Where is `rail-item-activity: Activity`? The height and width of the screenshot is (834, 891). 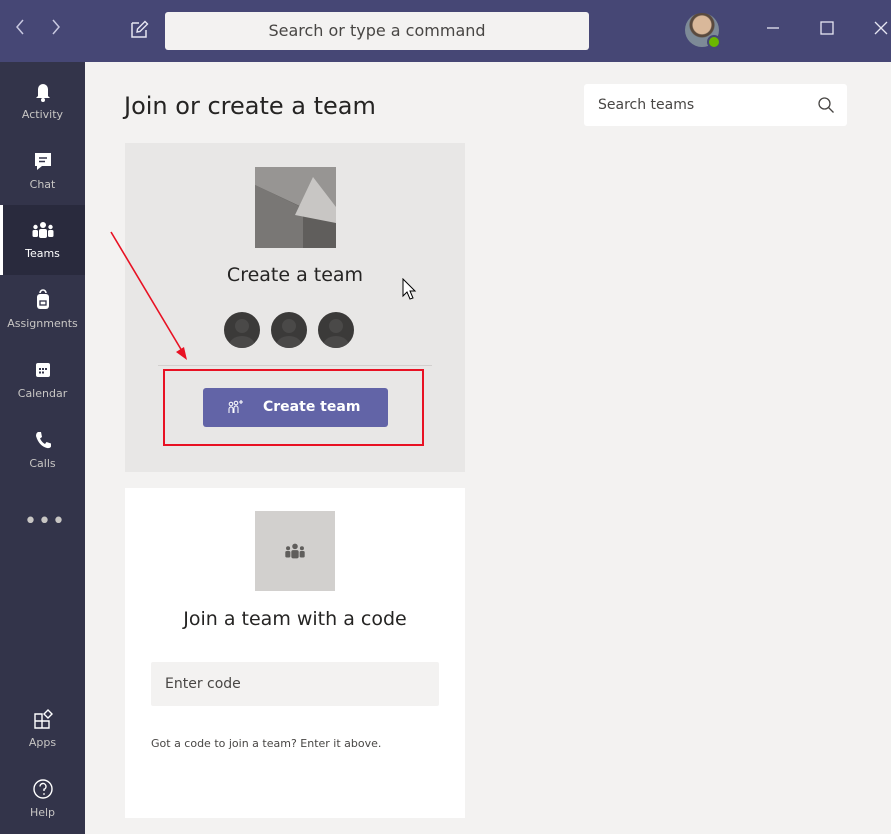
rail-item-activity: Activity is located at coordinates (42, 101).